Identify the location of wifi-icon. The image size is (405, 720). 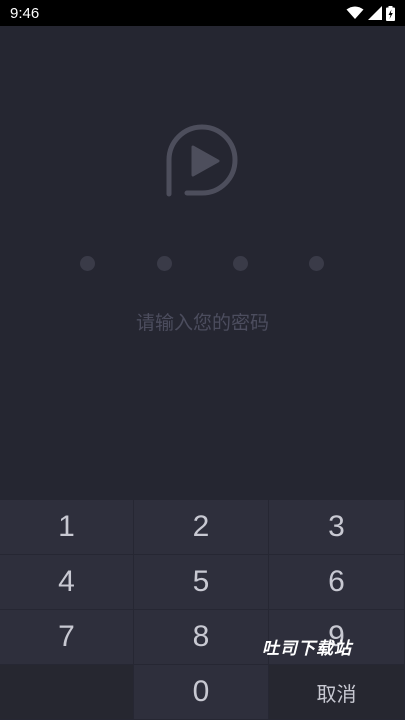
(355, 12).